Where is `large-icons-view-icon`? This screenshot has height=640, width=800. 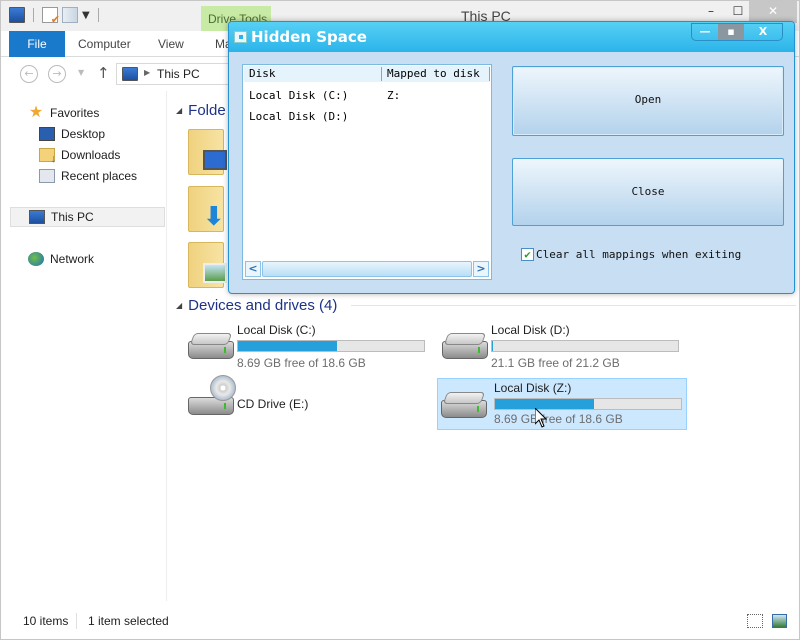
large-icons-view-icon is located at coordinates (779, 621).